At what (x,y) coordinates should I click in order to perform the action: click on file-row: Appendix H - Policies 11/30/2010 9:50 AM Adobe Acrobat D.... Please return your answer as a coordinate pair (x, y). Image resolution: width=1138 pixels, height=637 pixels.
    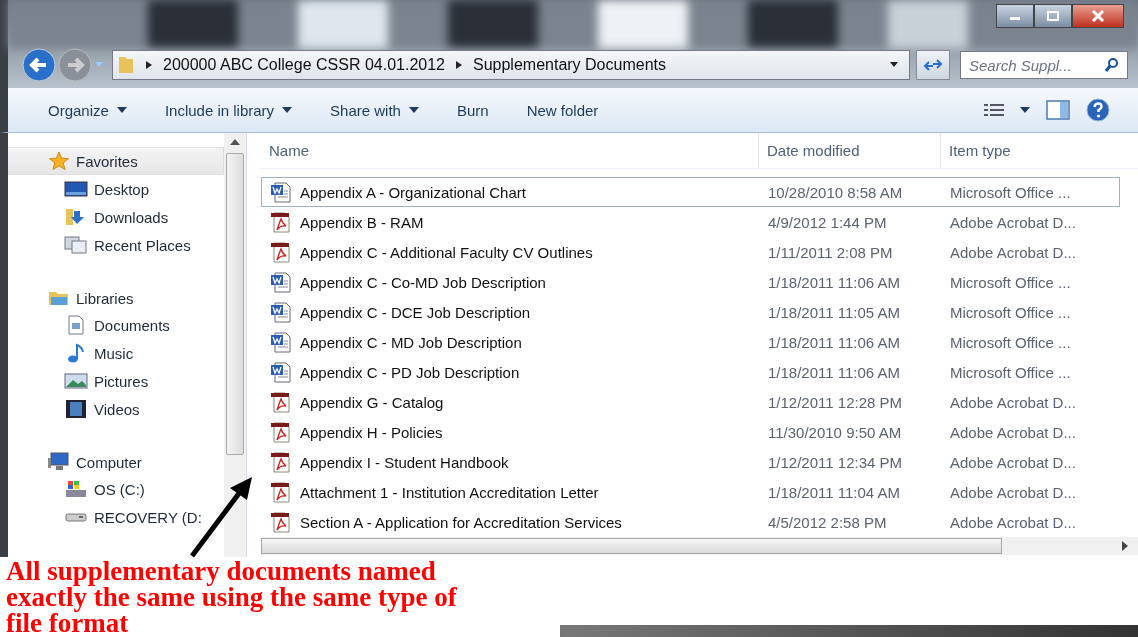
    Looking at the image, I should click on (690, 432).